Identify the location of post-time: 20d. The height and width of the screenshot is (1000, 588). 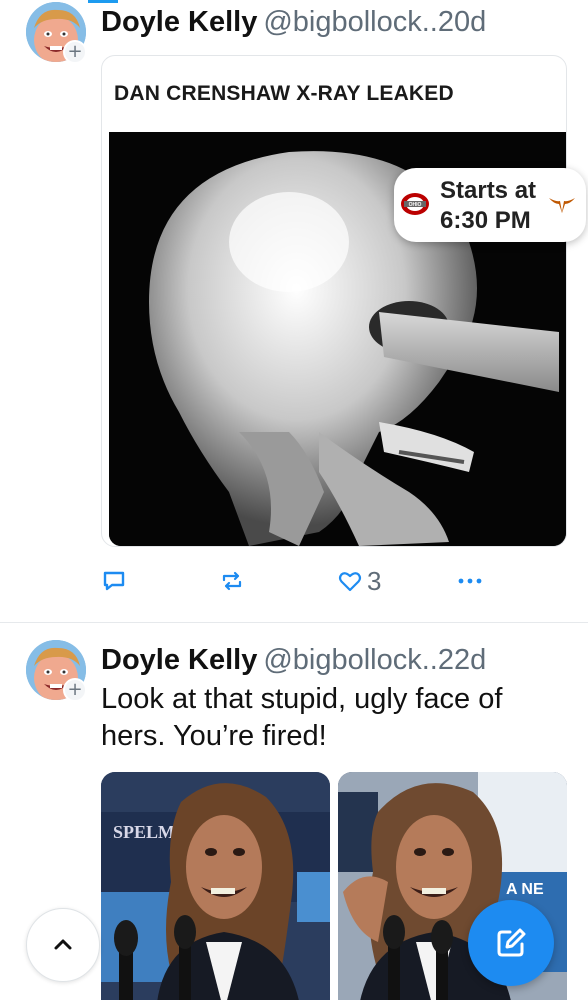
(462, 22).